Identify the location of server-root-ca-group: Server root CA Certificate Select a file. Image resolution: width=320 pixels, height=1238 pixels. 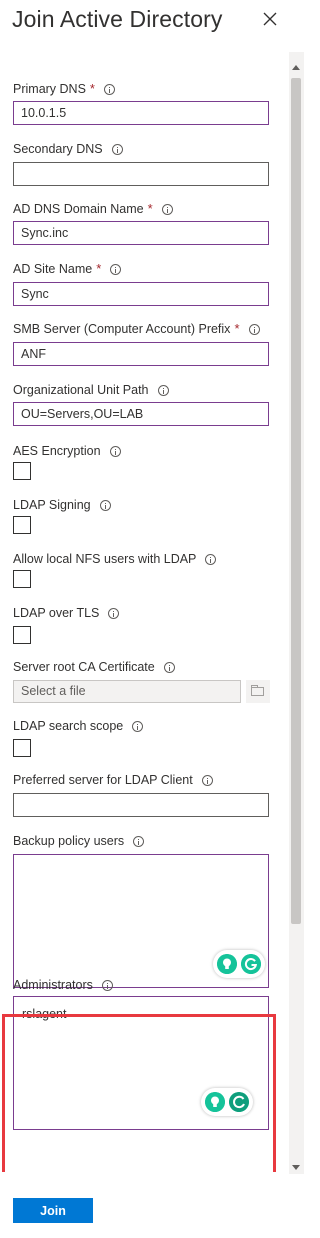
(141, 680).